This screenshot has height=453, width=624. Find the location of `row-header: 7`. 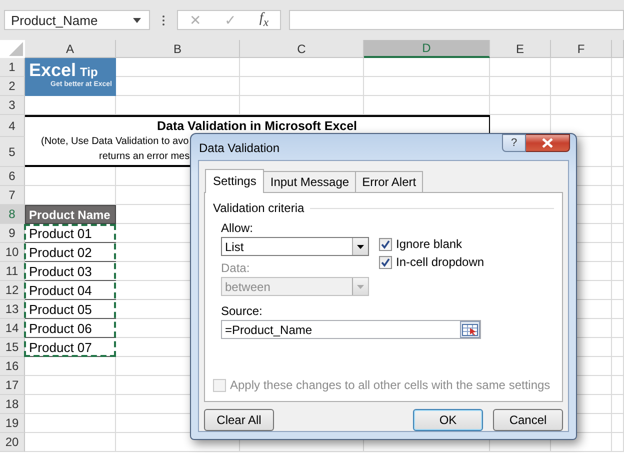

row-header: 7 is located at coordinates (12, 195).